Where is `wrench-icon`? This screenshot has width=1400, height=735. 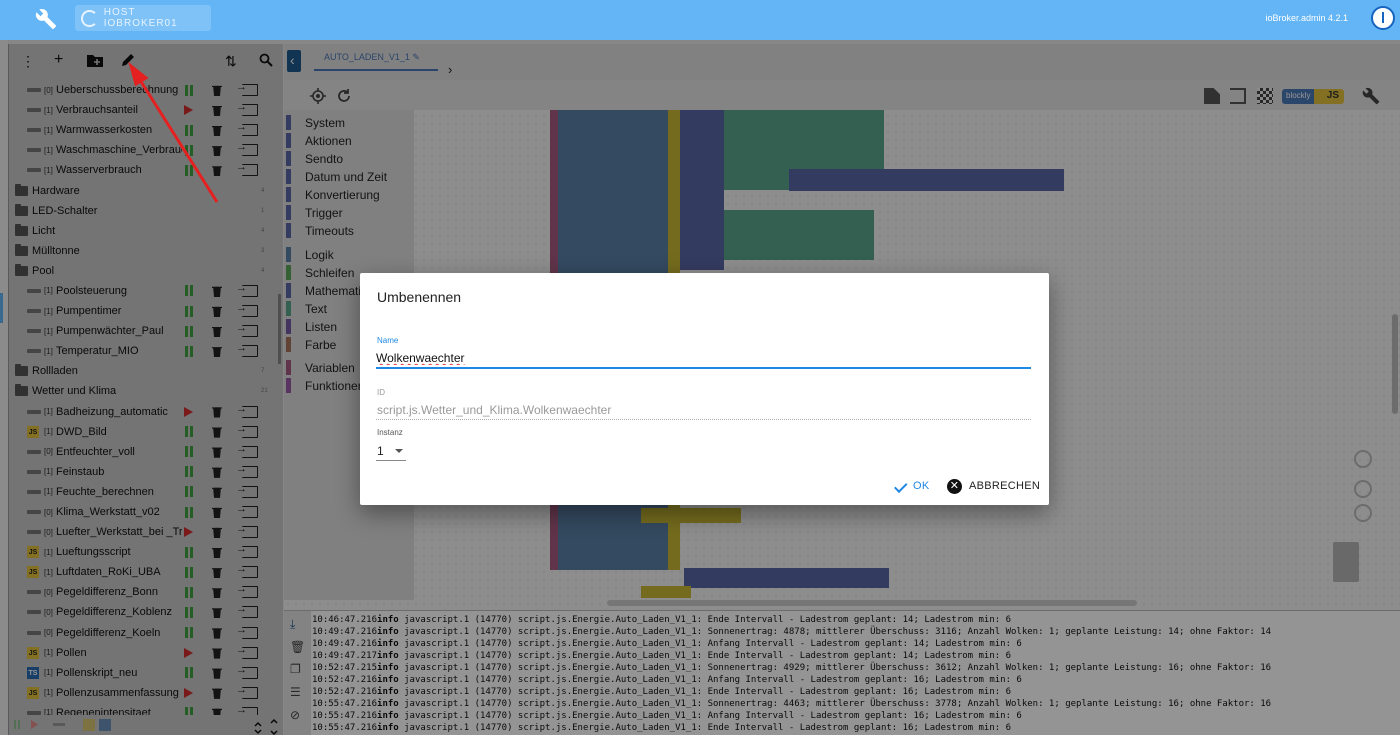
wrench-icon is located at coordinates (46, 19).